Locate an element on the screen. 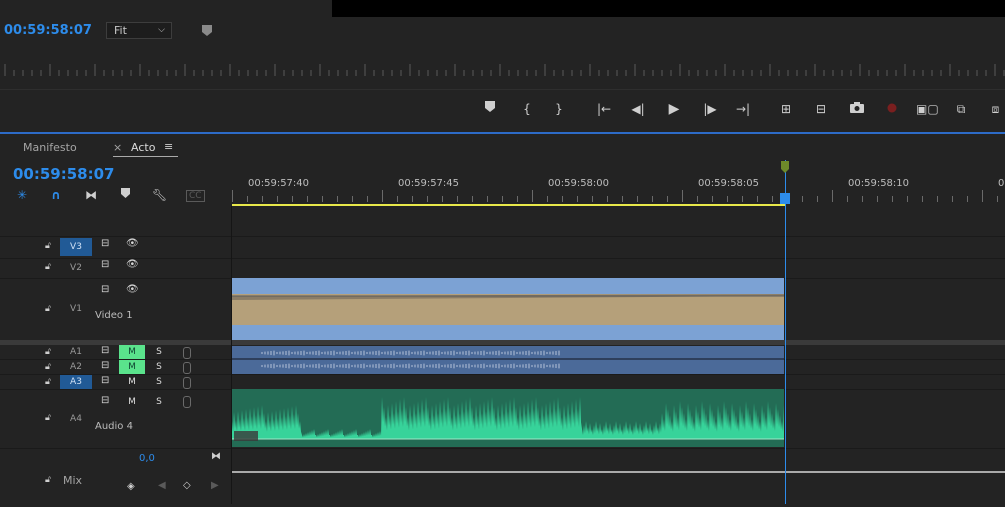 This screenshot has width=1005, height=507. ruler-label: 00:59:57:40 is located at coordinates (279, 183).